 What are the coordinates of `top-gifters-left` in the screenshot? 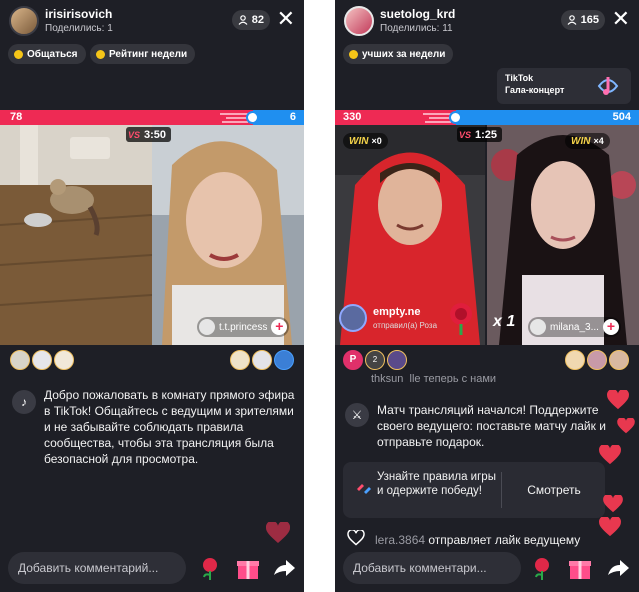 It's located at (42, 361).